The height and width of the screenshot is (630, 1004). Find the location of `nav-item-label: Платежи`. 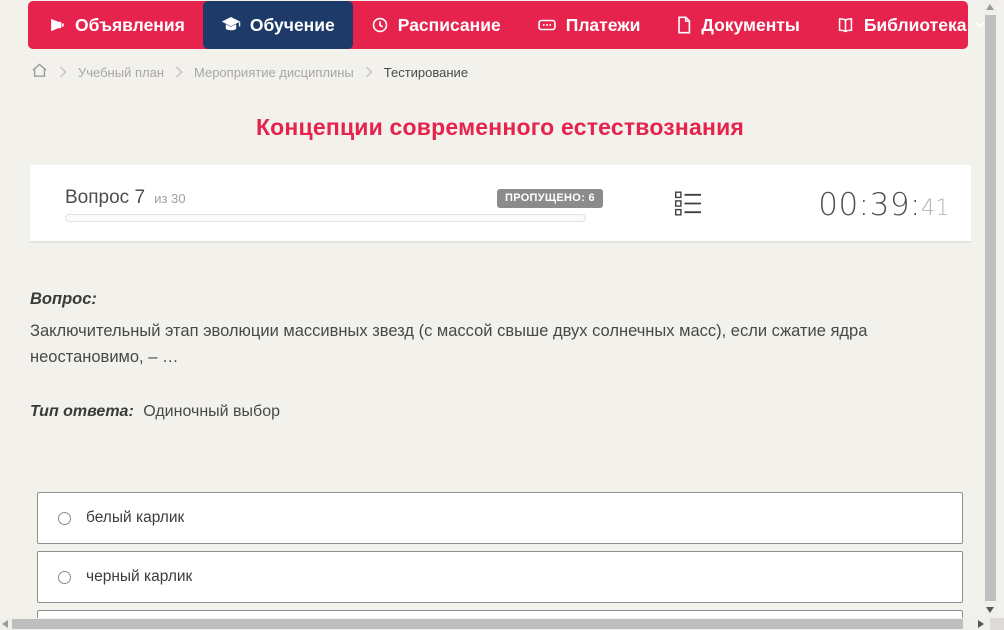

nav-item-label: Платежи is located at coordinates (603, 24).